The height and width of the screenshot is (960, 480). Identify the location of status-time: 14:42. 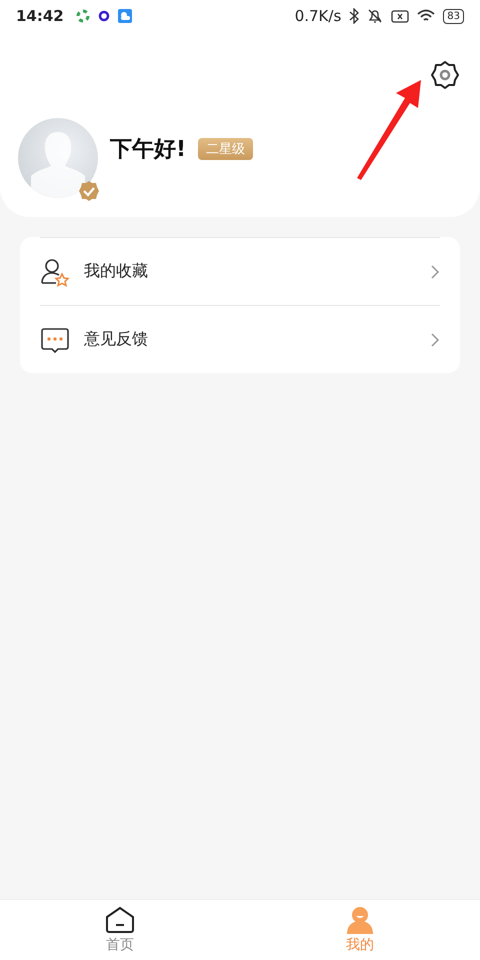
(40, 16).